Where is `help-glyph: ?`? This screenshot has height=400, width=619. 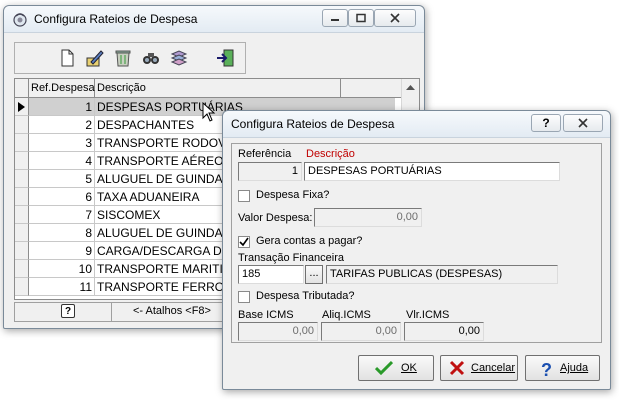 help-glyph: ? is located at coordinates (68, 311).